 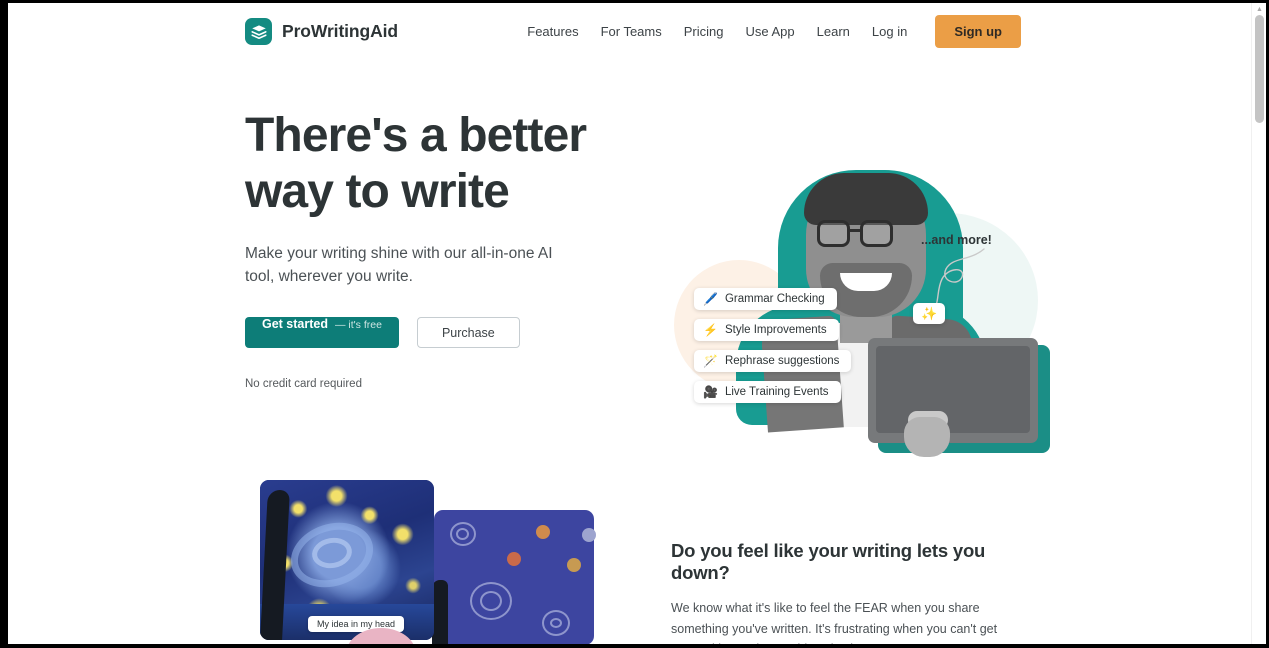 I want to click on nav-item-for-teams: For Teams, so click(x=631, y=31).